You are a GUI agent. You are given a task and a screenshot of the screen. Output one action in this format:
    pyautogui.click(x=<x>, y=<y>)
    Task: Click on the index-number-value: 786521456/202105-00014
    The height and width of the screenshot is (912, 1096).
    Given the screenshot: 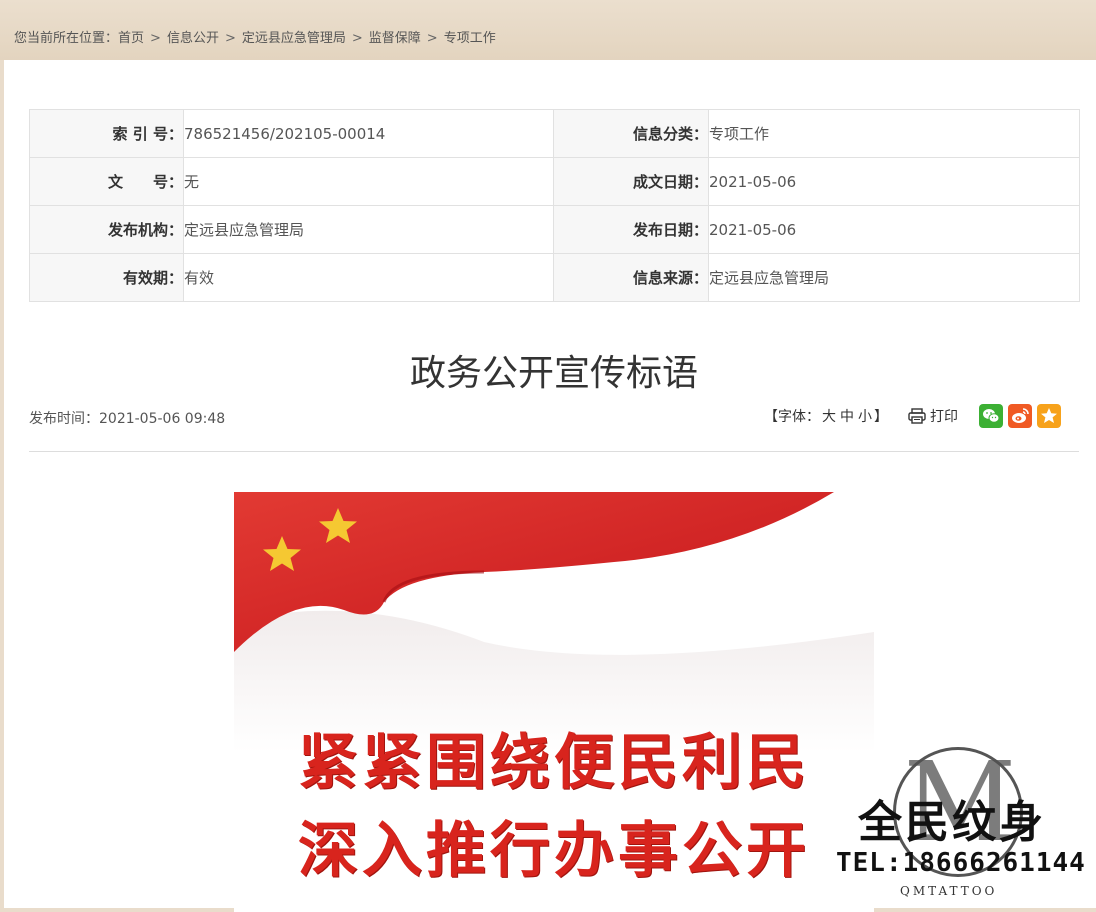 What is the action you would take?
    pyautogui.click(x=368, y=133)
    